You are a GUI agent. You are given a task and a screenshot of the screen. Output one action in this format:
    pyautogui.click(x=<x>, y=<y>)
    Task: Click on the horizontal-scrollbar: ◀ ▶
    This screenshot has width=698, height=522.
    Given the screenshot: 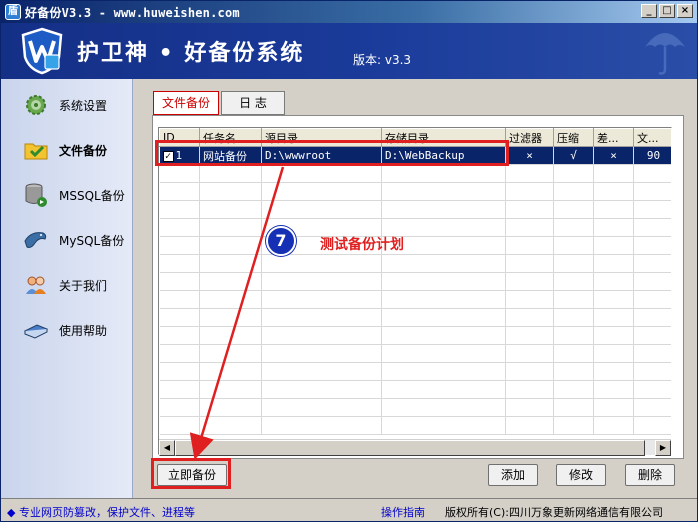 What is the action you would take?
    pyautogui.click(x=415, y=447)
    